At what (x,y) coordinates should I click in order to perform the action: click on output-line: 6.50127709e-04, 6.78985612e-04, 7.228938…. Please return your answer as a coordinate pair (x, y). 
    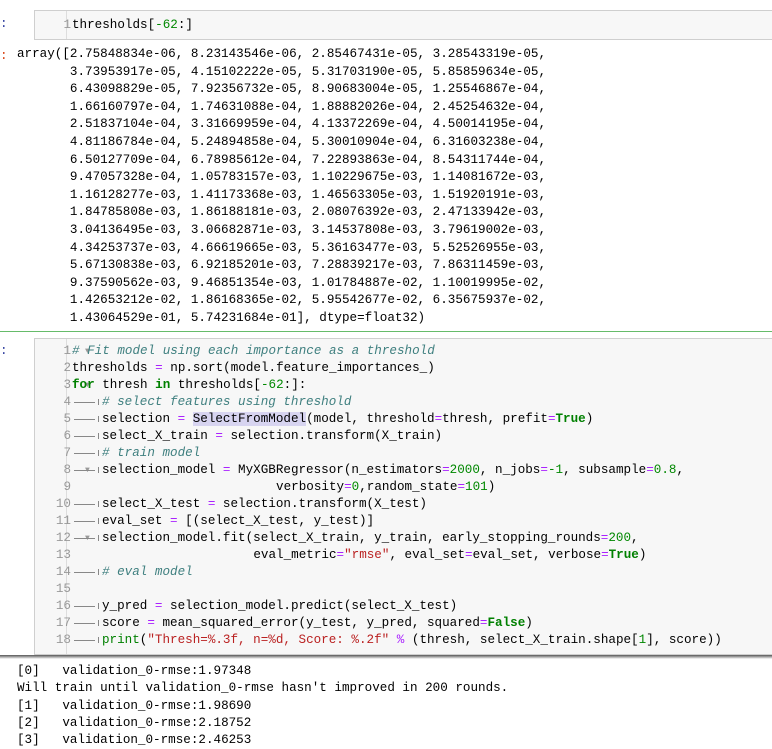
    Looking at the image, I should click on (282, 159).